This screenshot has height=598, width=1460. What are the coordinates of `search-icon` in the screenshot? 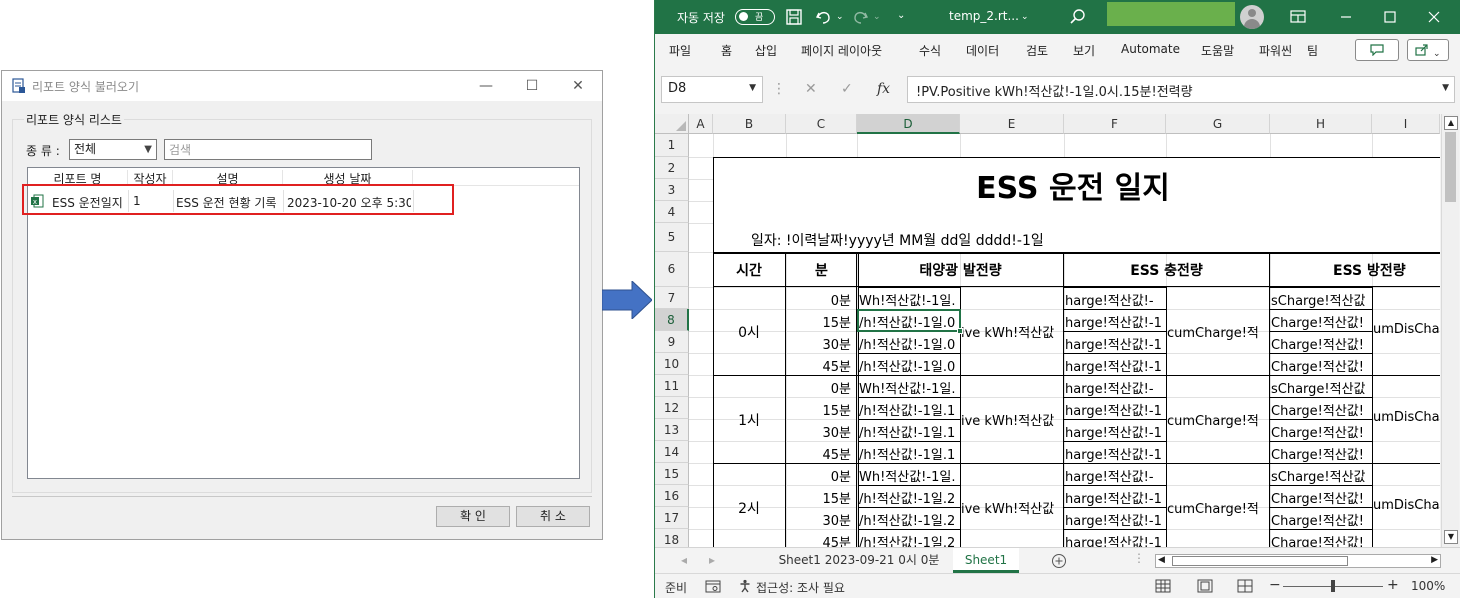 It's located at (1078, 17).